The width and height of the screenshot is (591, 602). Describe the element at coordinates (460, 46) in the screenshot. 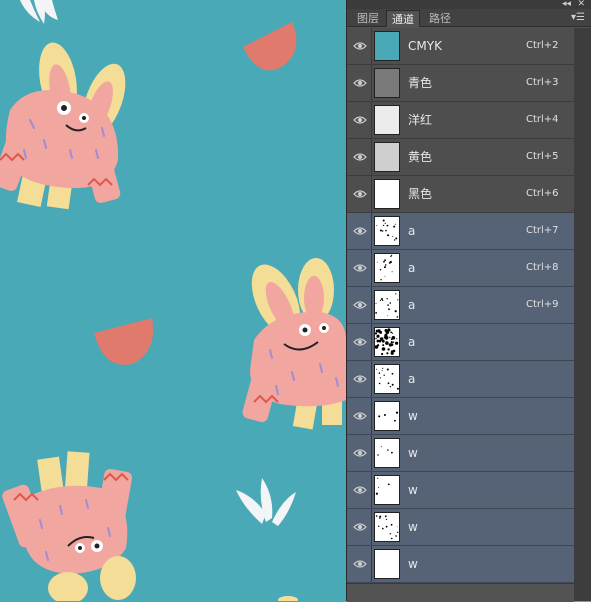

I see `channel-row: CMYK Ctrl+2` at that location.